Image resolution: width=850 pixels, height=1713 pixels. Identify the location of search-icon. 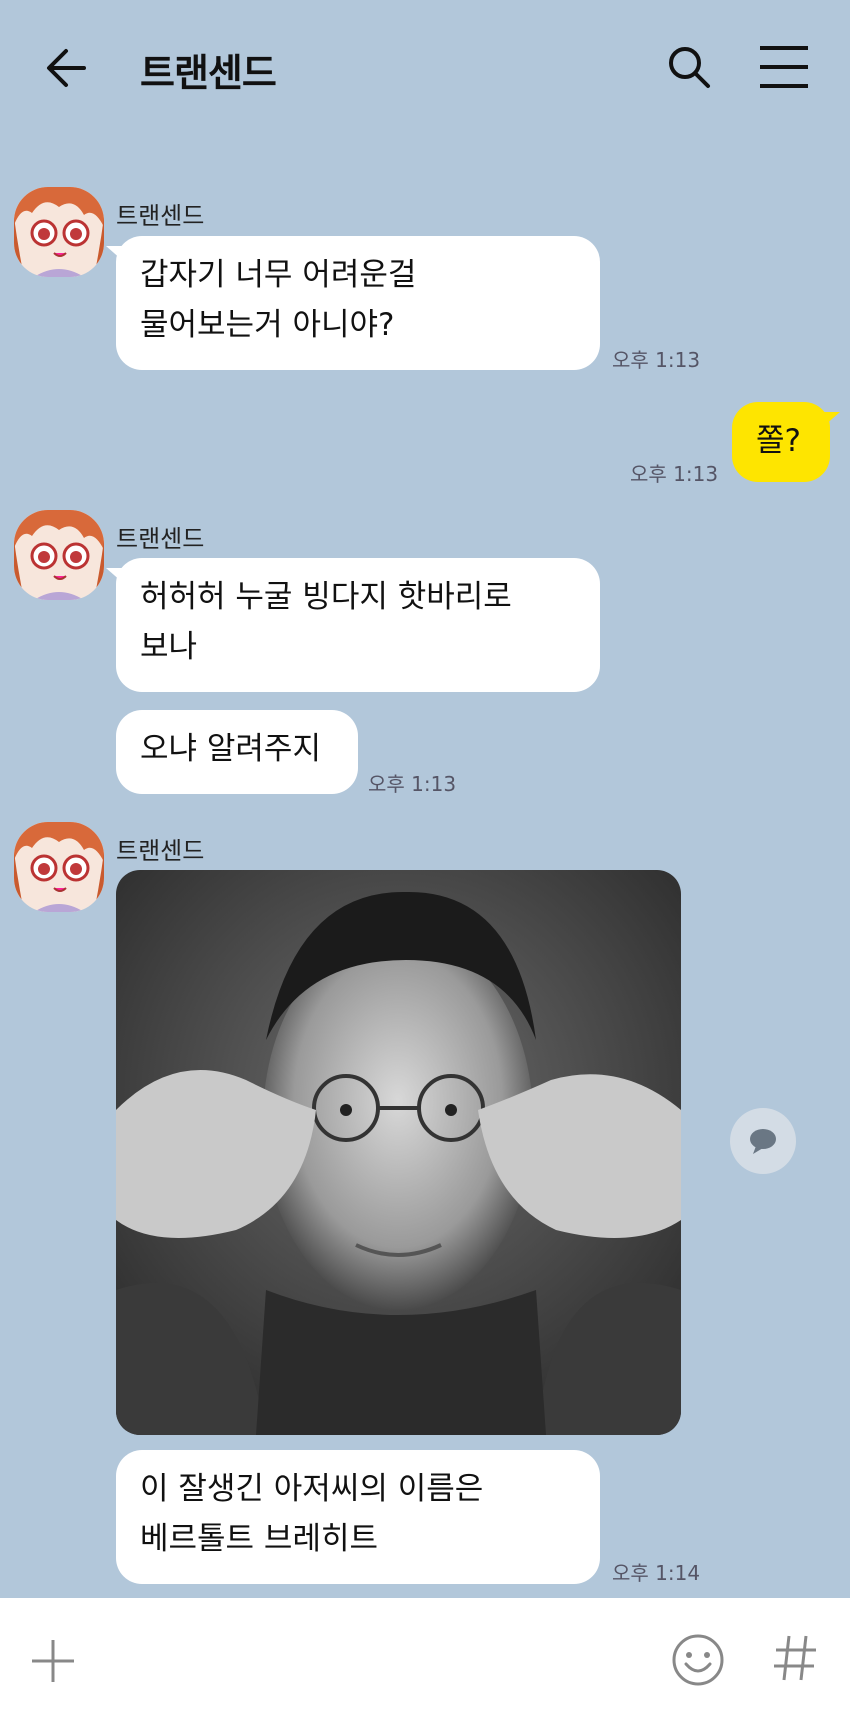
(689, 67).